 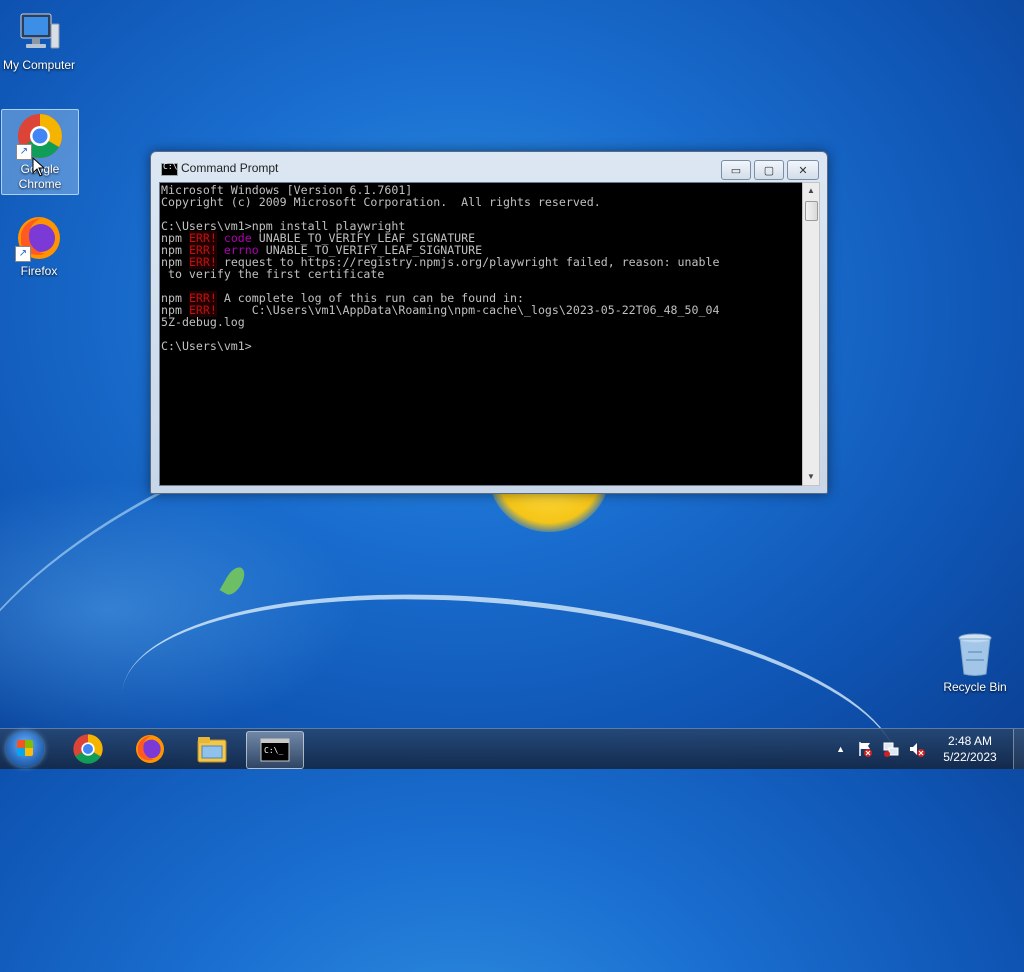 I want to click on mouse-cursor-icon, so click(x=39, y=167).